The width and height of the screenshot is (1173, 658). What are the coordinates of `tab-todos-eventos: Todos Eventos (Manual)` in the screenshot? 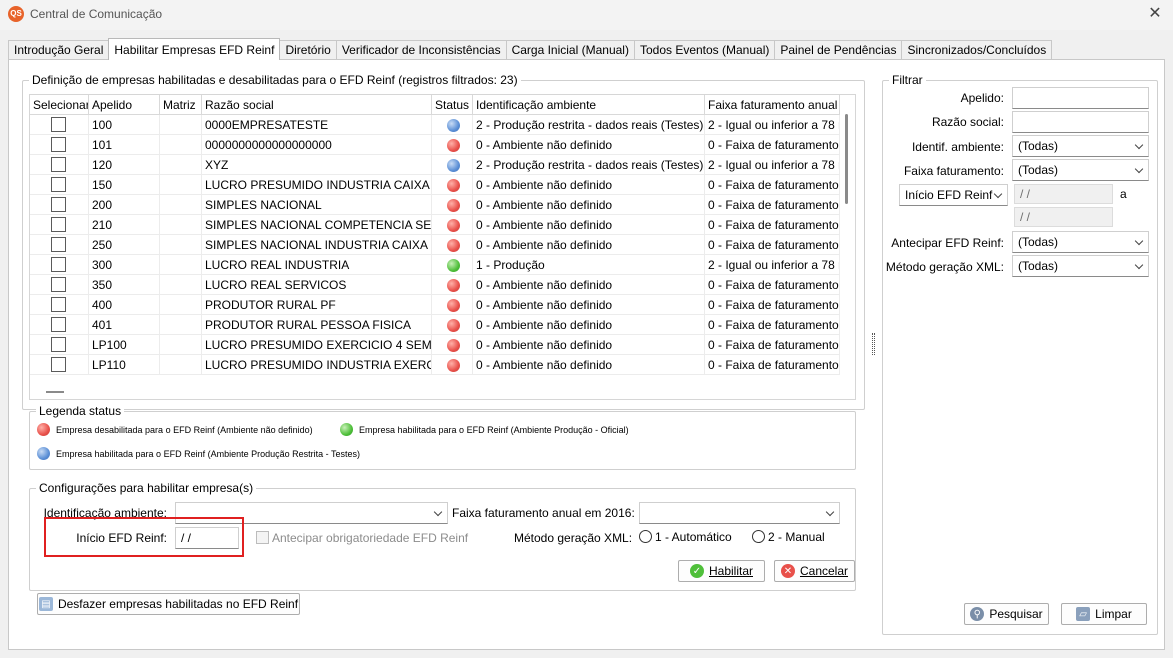 It's located at (704, 50).